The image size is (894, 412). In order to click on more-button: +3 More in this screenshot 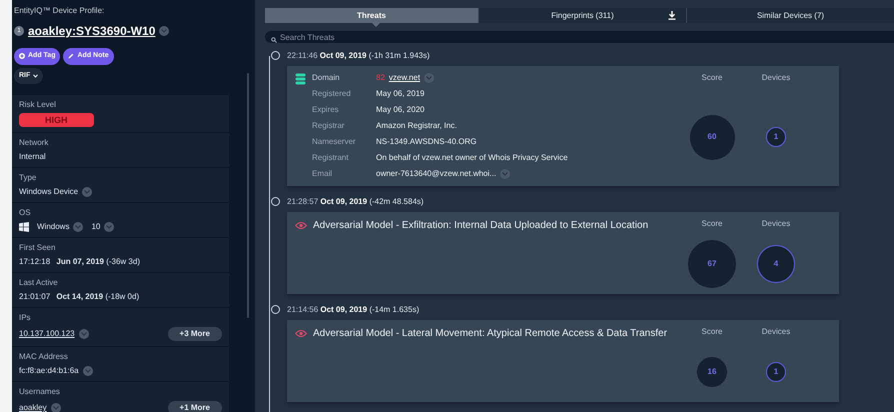, I will do `click(195, 334)`.